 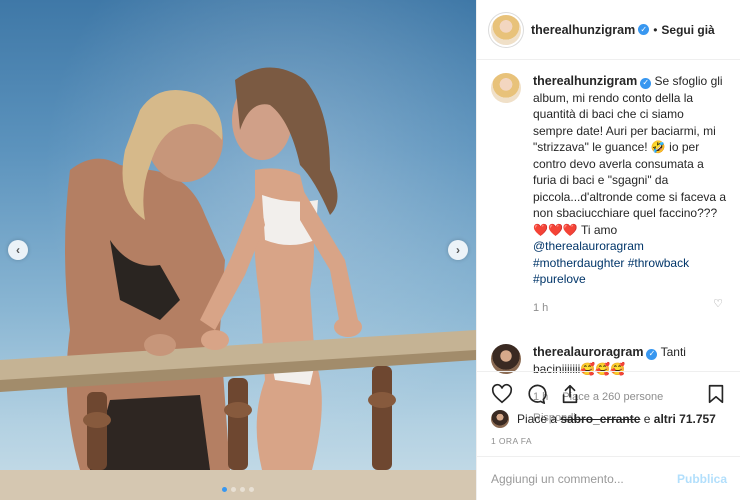 What do you see at coordinates (585, 81) in the screenshot?
I see `caption-username: therealhunzigram` at bounding box center [585, 81].